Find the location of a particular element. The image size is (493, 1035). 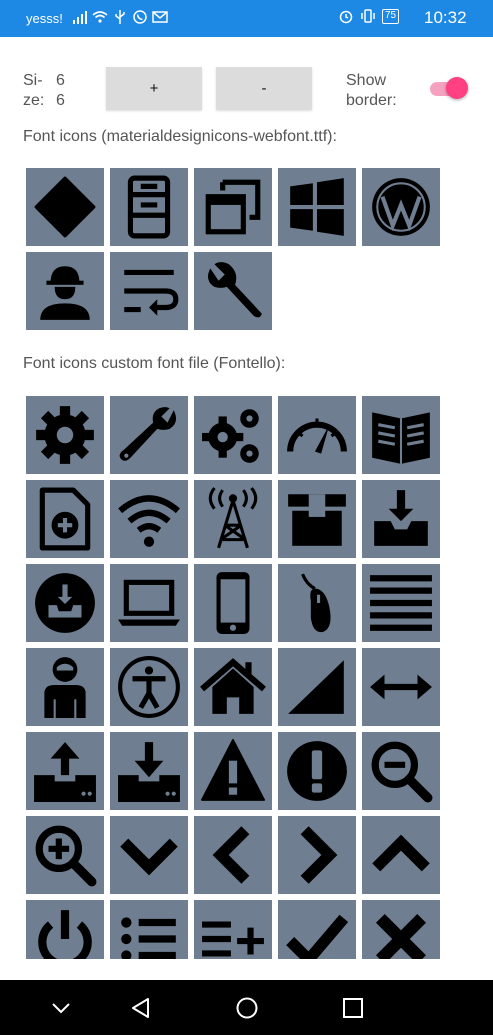

chevron-right-icon is located at coordinates (319, 855).